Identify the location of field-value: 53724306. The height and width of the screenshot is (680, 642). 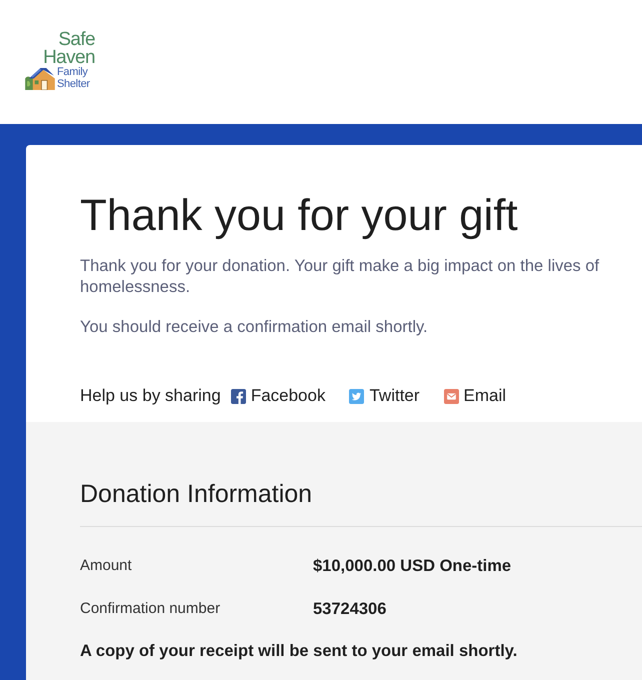
(349, 609).